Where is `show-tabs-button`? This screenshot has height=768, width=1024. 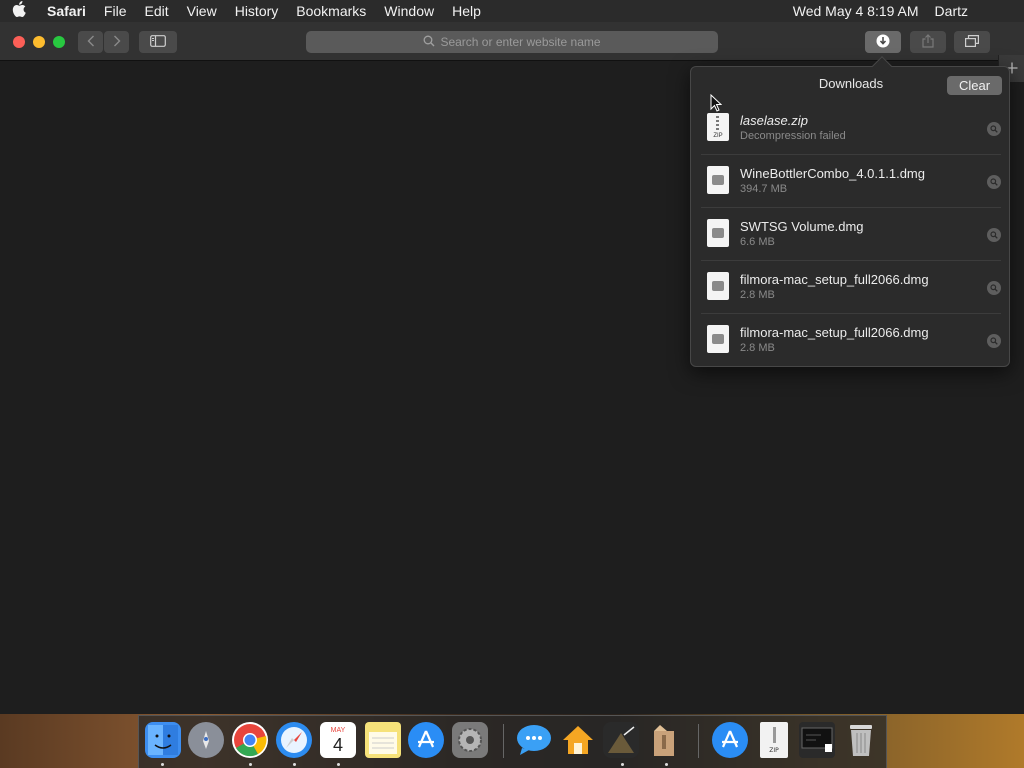
show-tabs-button is located at coordinates (972, 42).